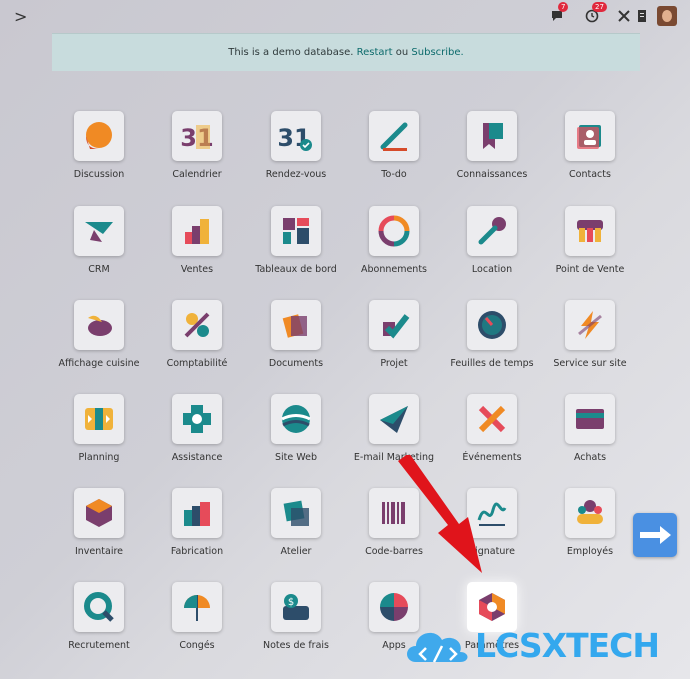 The image size is (690, 679). What do you see at coordinates (563, 7) in the screenshot?
I see `chat-badge: 7` at bounding box center [563, 7].